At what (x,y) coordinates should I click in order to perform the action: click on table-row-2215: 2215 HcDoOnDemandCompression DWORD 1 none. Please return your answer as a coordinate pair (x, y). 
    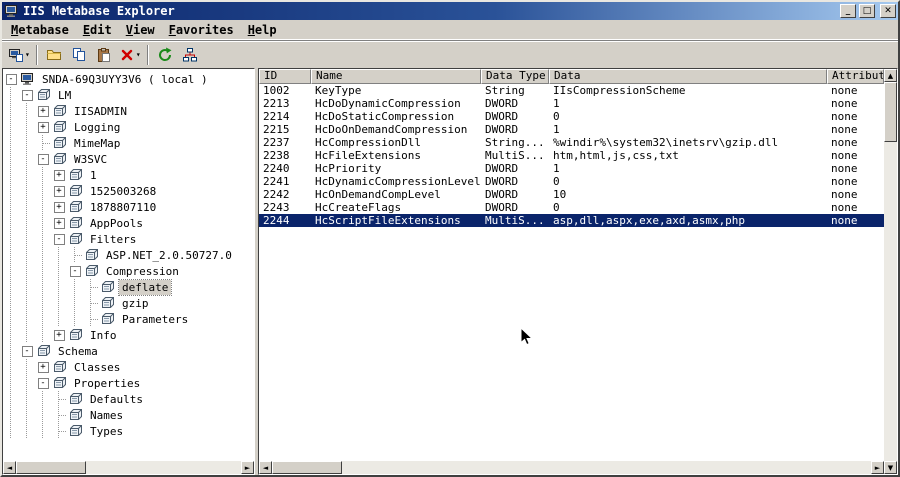
    Looking at the image, I should click on (571, 129).